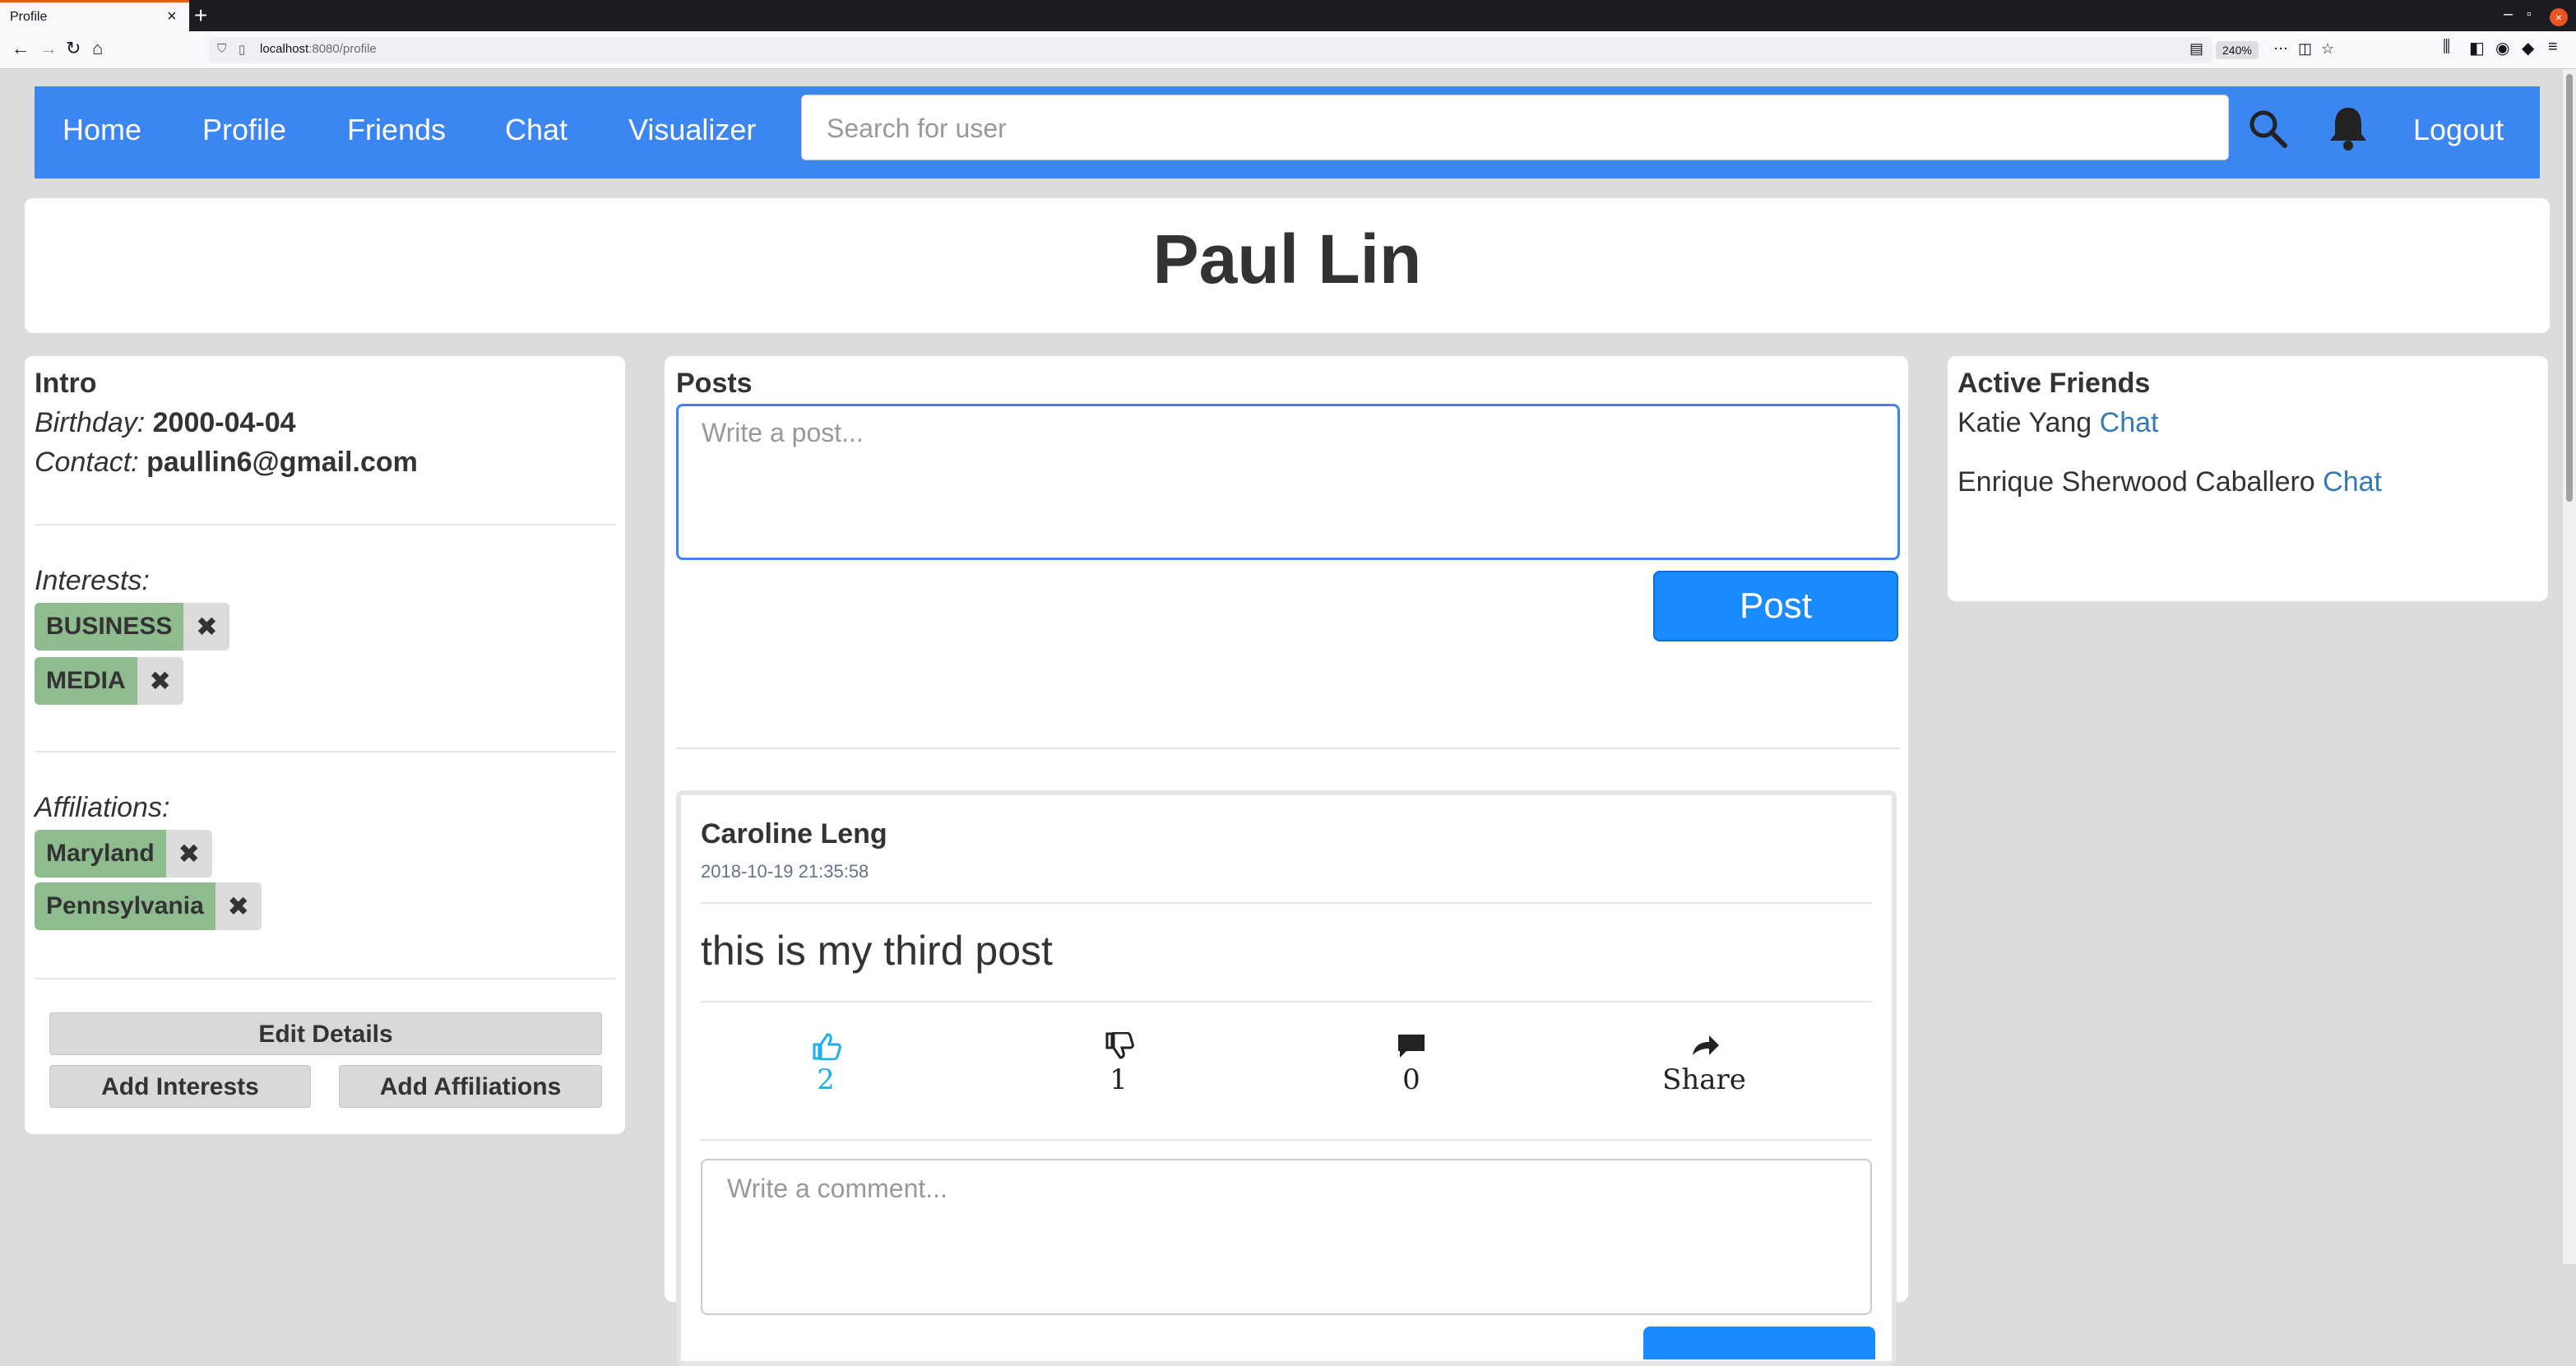 The width and height of the screenshot is (2576, 1366). What do you see at coordinates (2509, 14) in the screenshot?
I see `minimize-icon: –` at bounding box center [2509, 14].